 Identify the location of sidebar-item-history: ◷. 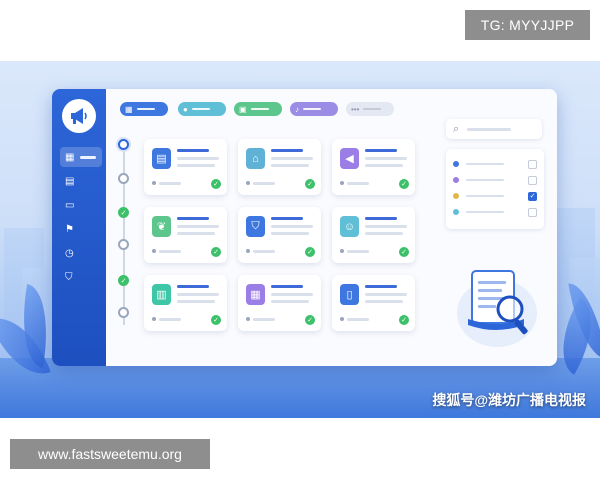
(80, 253).